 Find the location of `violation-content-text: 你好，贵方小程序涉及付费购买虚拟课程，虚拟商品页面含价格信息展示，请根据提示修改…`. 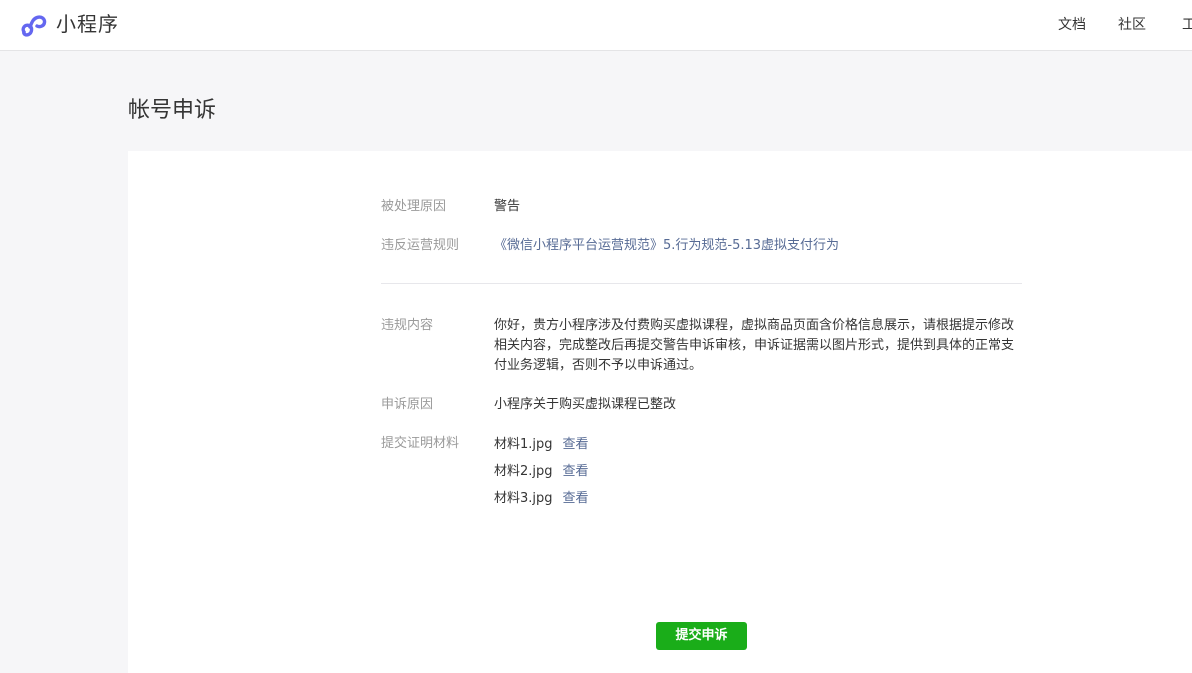

violation-content-text: 你好，贵方小程序涉及付费购买虚拟课程，虚拟商品页面含价格信息展示，请根据提示修改… is located at coordinates (754, 345).